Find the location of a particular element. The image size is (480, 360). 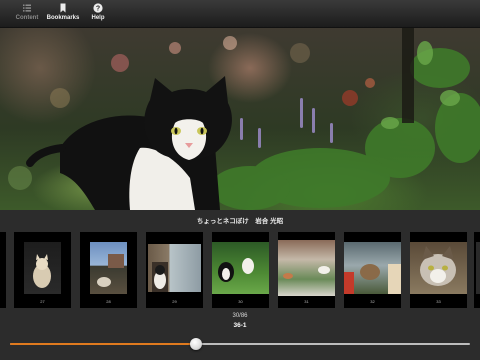

thumbnail: 29 is located at coordinates (174, 270).